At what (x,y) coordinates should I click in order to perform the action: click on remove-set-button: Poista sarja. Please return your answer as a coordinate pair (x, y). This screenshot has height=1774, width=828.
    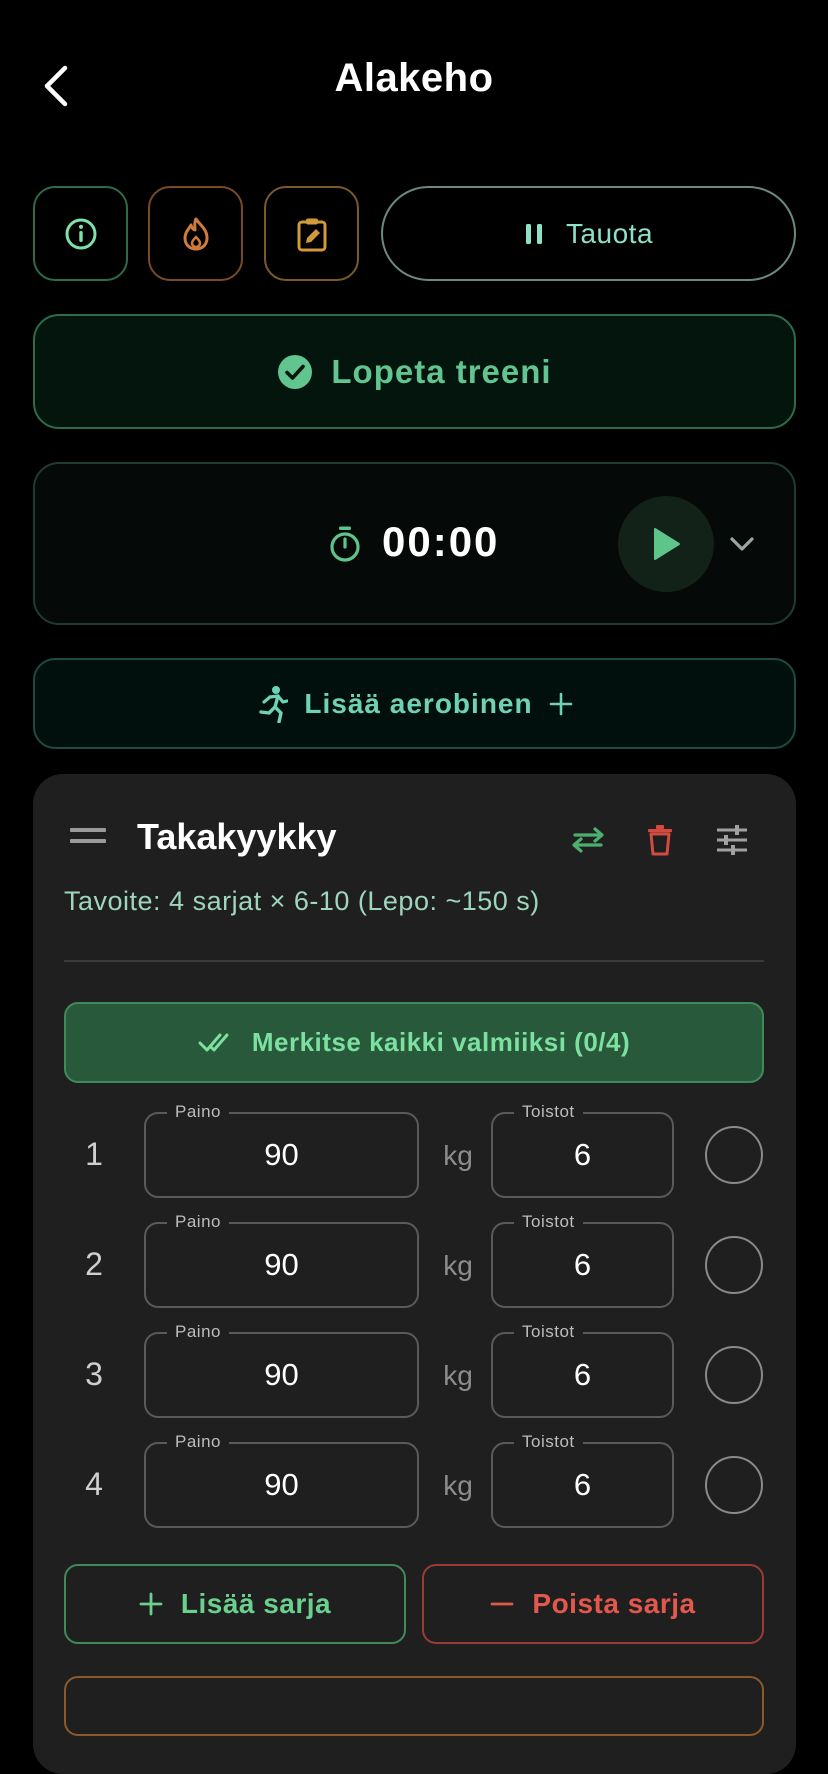
    Looking at the image, I should click on (593, 1604).